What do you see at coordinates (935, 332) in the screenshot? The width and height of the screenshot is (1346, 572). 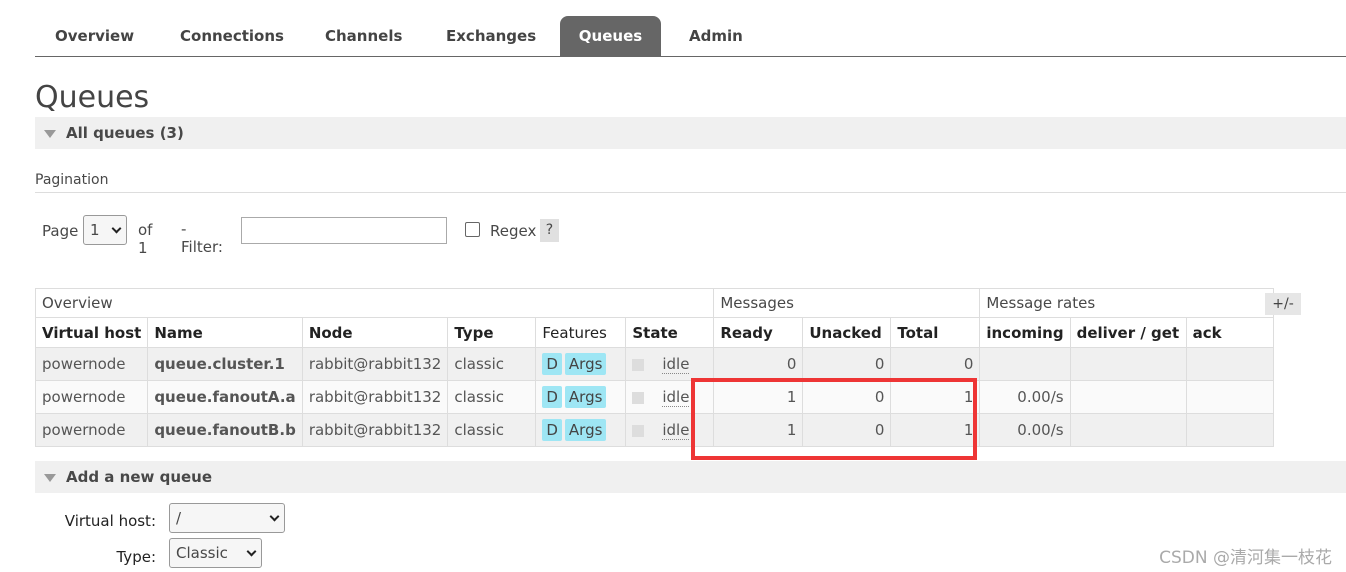 I see `col-total: Total` at bounding box center [935, 332].